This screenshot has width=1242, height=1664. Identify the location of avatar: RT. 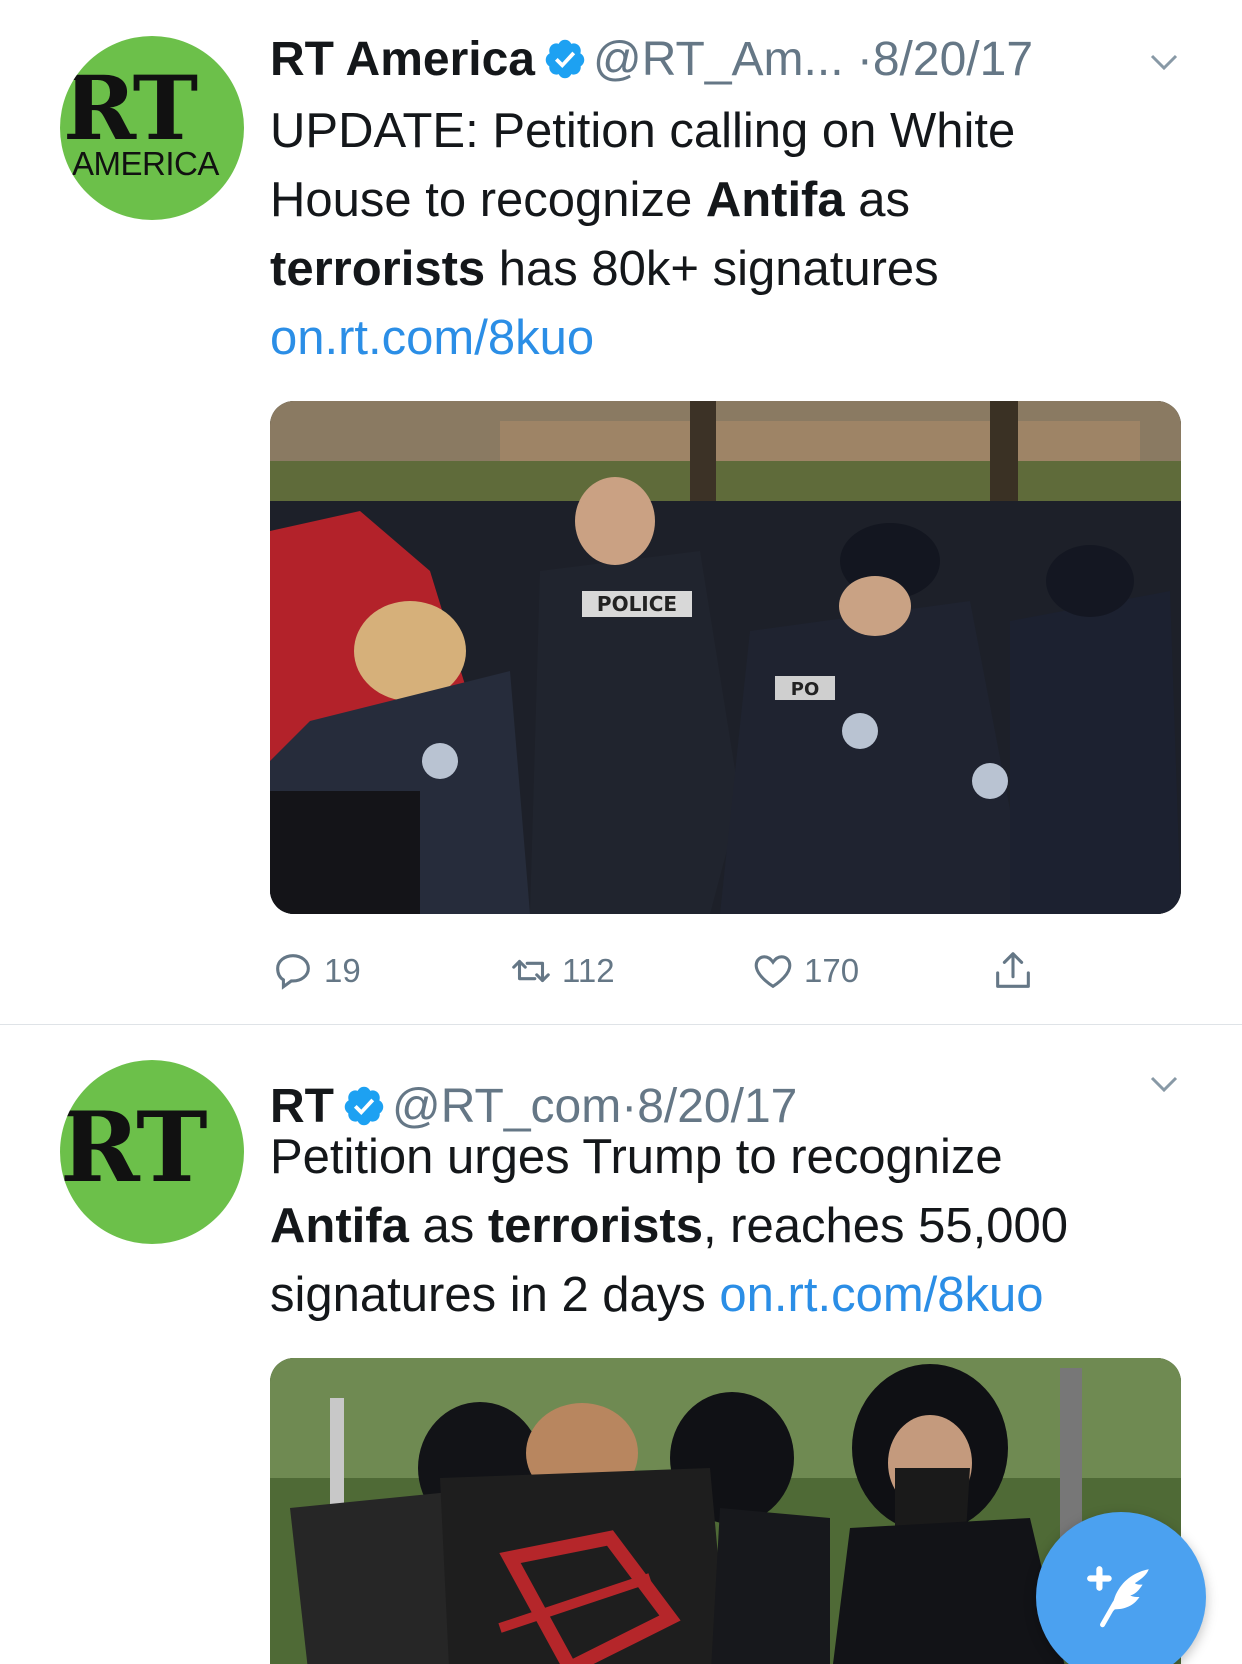
(152, 1152).